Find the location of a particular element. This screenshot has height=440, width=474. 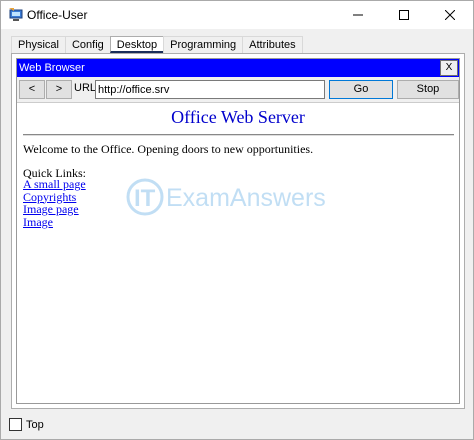

maximize-button is located at coordinates (404, 15).